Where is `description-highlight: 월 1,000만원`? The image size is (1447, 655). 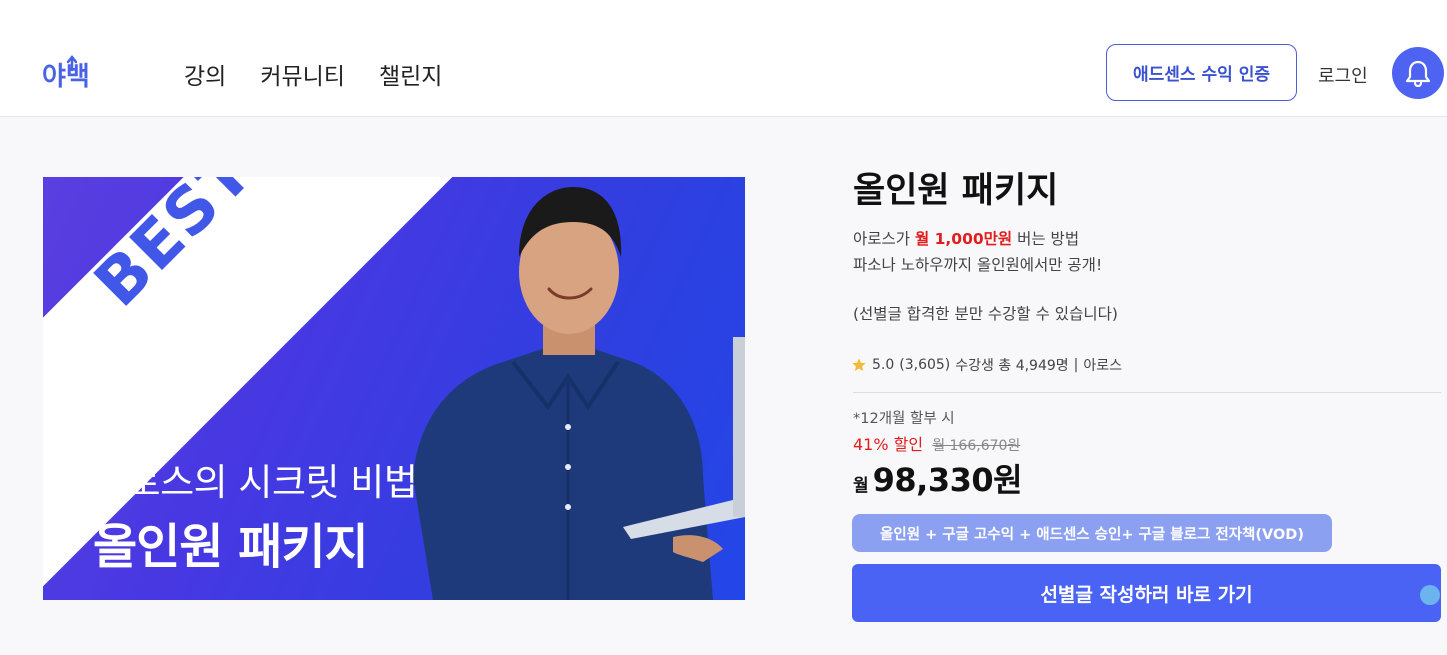 description-highlight: 월 1,000만원 is located at coordinates (963, 239).